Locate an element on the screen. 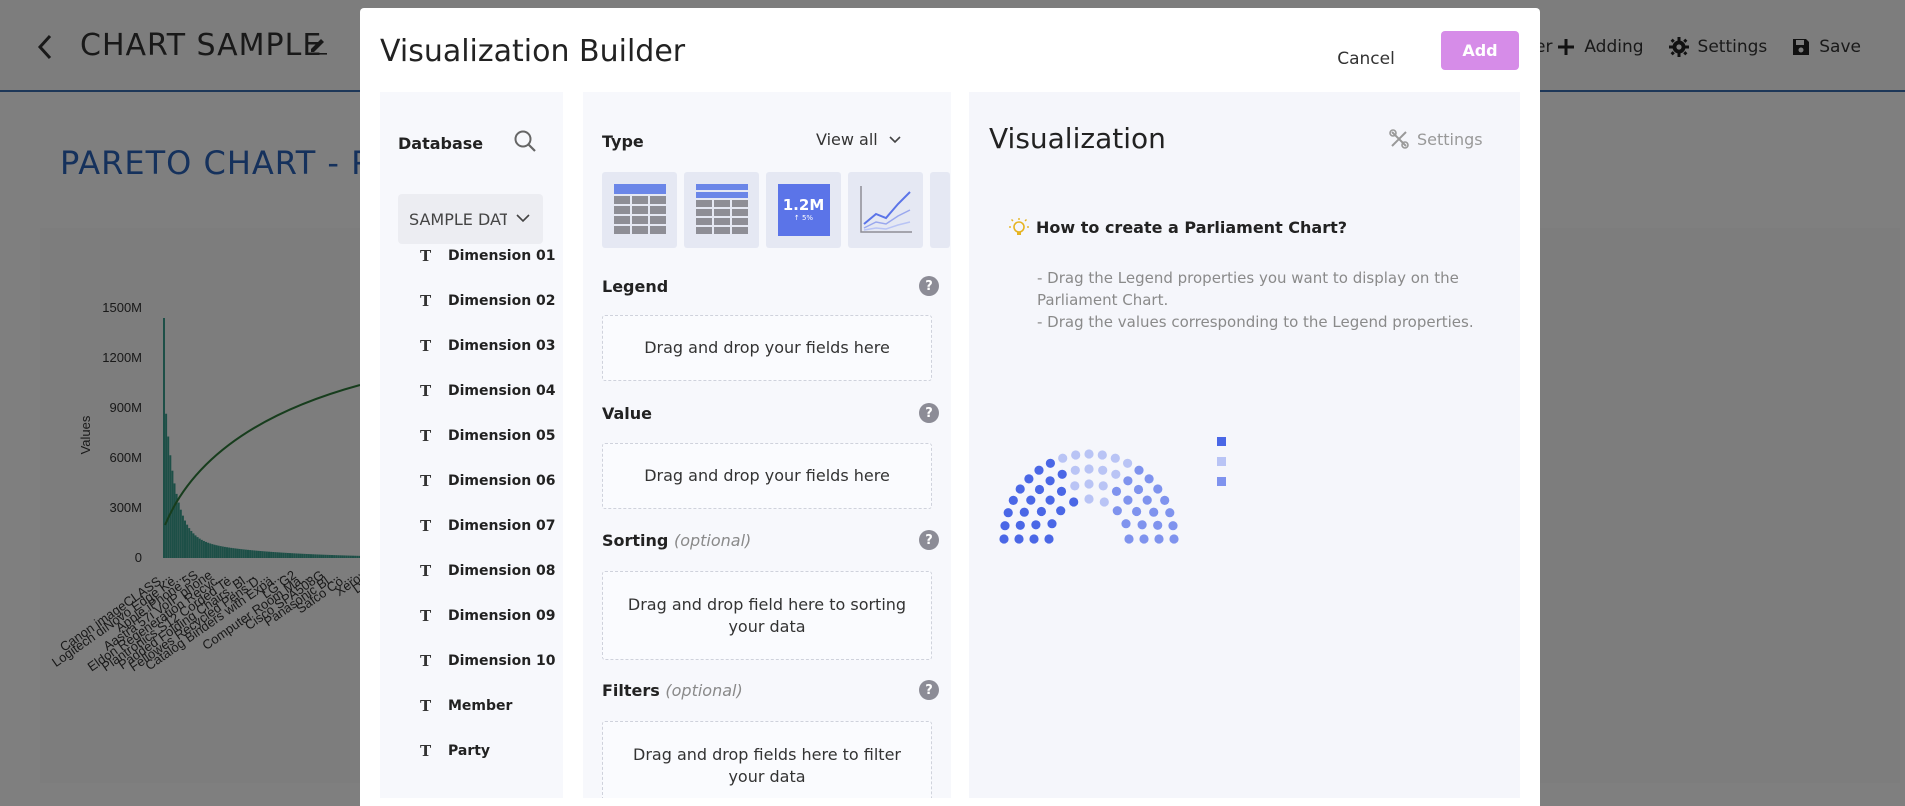 Image resolution: width=1905 pixels, height=806 pixels. field-item: T Dimension 10 is located at coordinates (488, 661).